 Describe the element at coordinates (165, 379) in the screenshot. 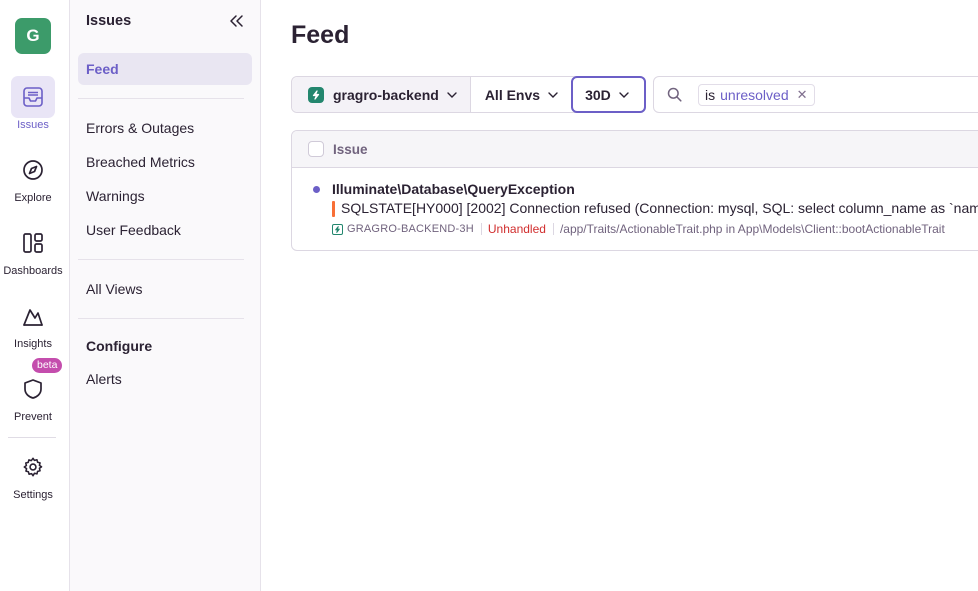

I see `sidebar-item-alerts: Alerts` at that location.